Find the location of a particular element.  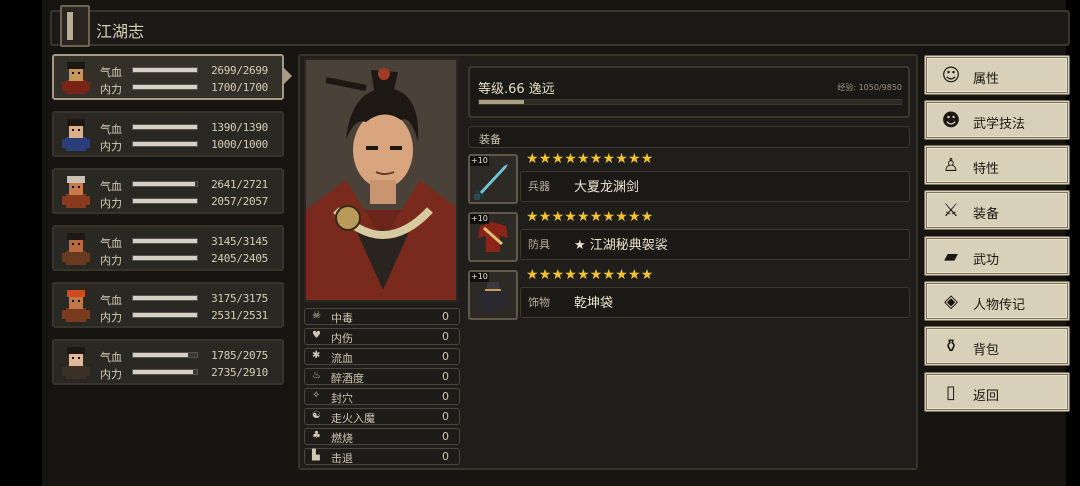

menu-button-label: 返回 is located at coordinates (986, 396).